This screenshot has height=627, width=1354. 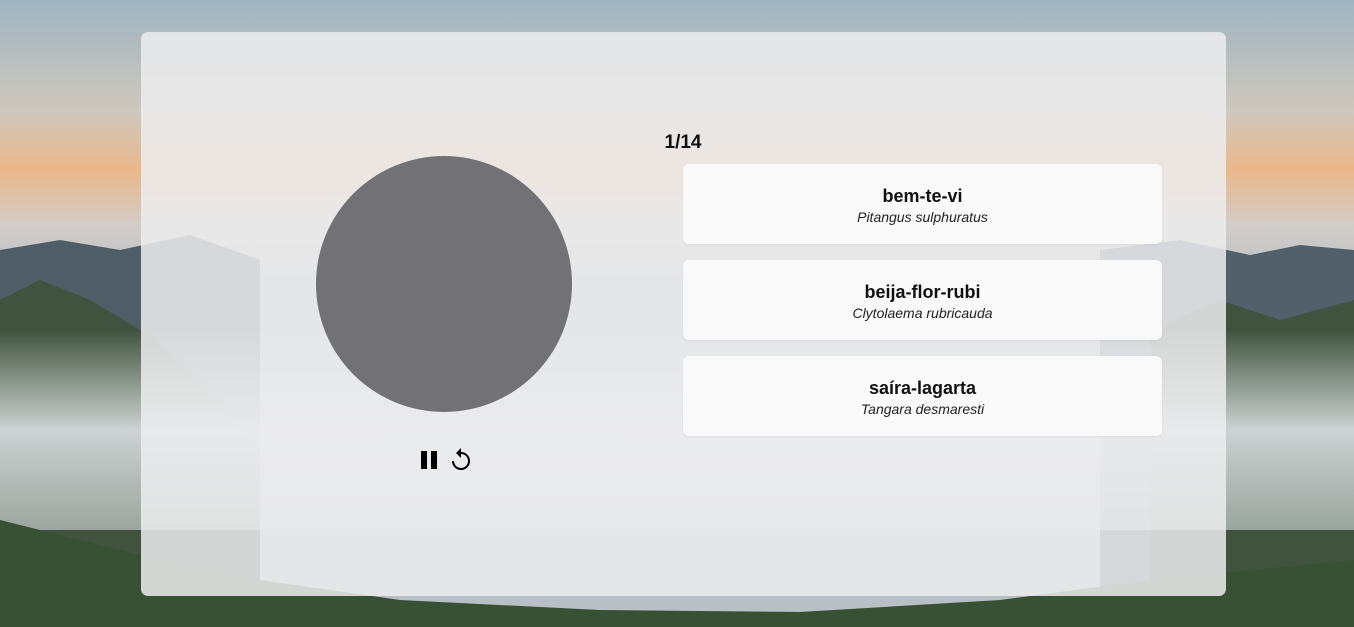 What do you see at coordinates (683, 142) in the screenshot?
I see `progress-counter: 1/14` at bounding box center [683, 142].